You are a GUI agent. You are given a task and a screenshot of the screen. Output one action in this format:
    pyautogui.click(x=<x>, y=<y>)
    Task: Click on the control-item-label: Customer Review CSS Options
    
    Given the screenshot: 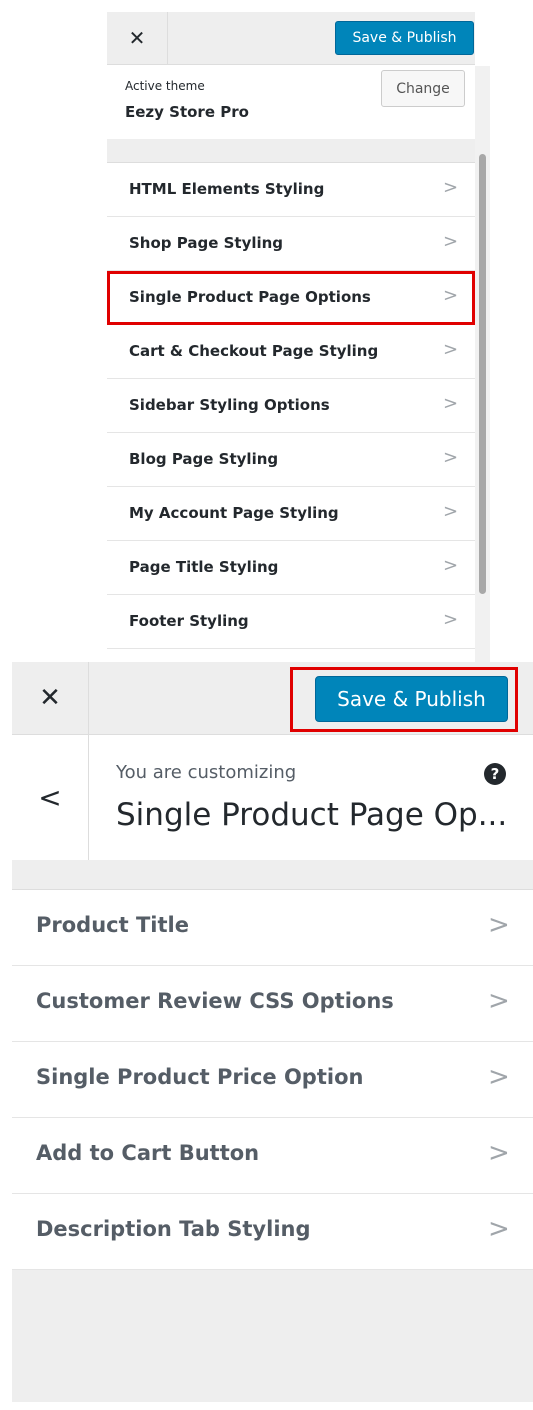 What is the action you would take?
    pyautogui.click(x=215, y=1001)
    